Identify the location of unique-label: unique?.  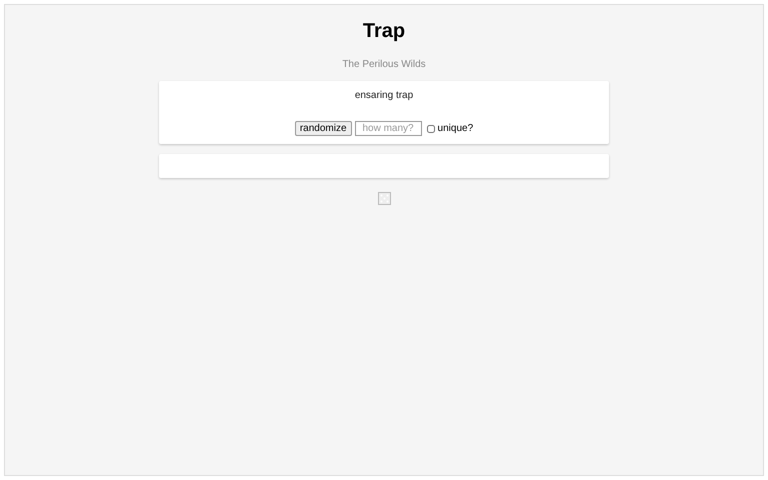
(456, 128).